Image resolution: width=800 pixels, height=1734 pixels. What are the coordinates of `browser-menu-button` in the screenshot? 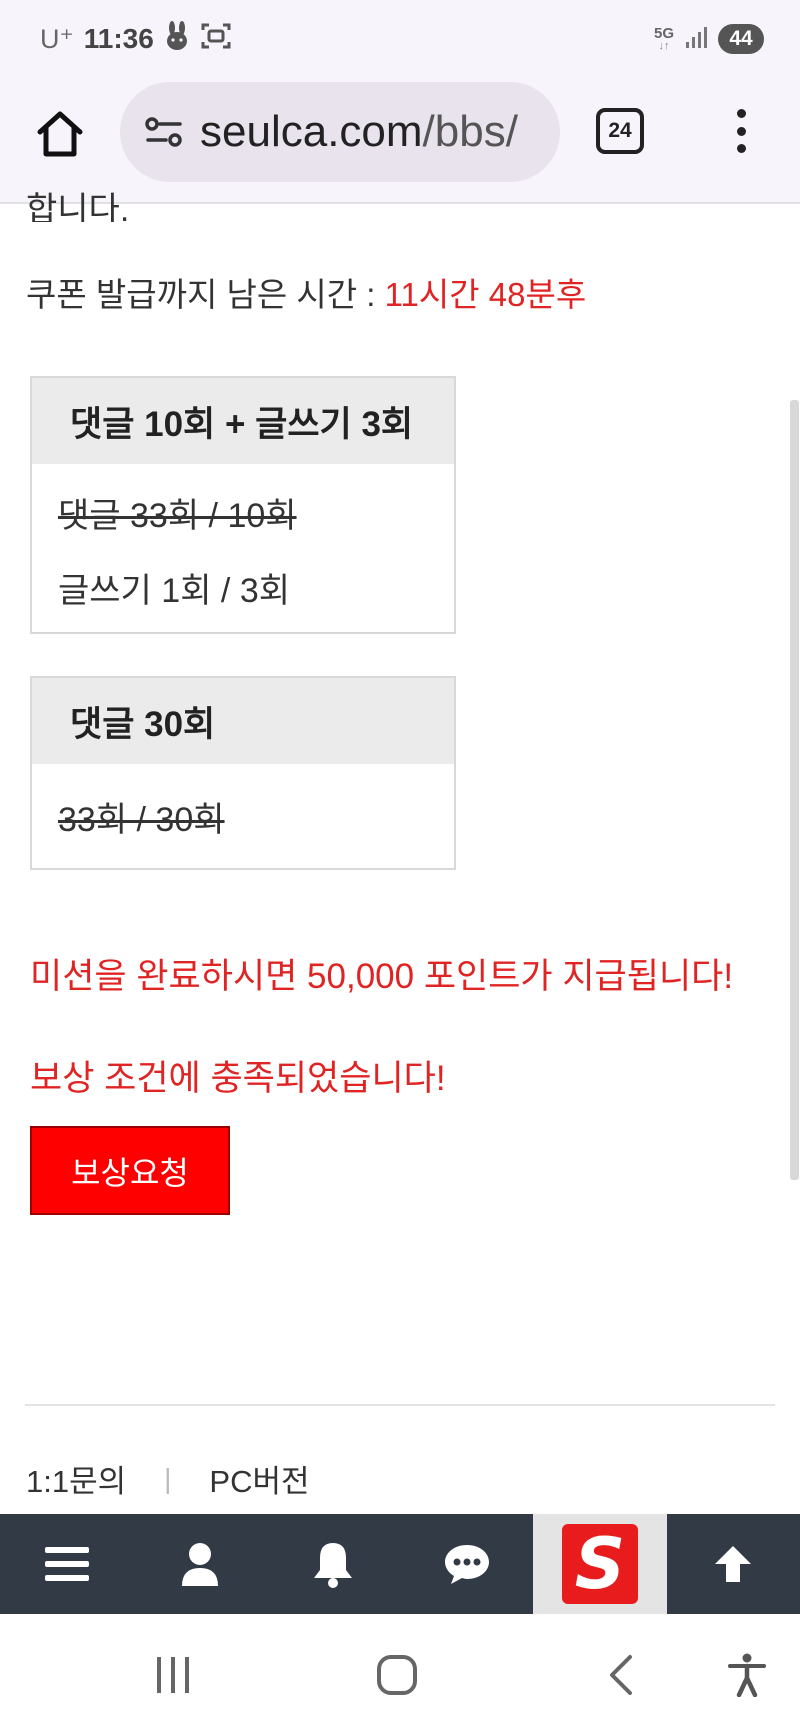 It's located at (741, 131).